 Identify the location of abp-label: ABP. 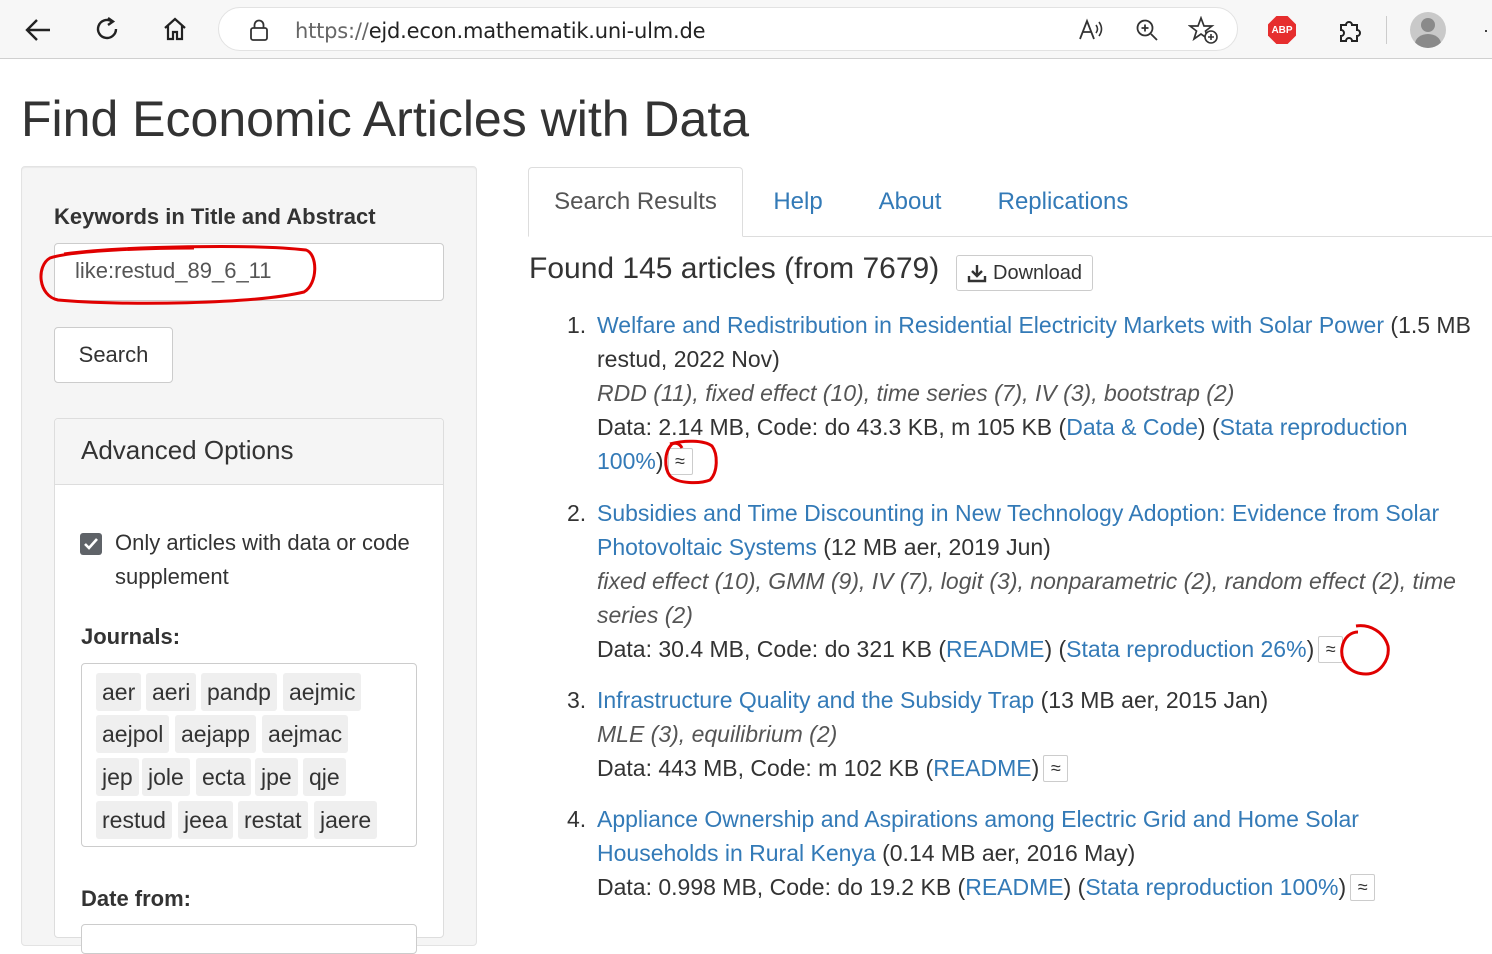
(1282, 30).